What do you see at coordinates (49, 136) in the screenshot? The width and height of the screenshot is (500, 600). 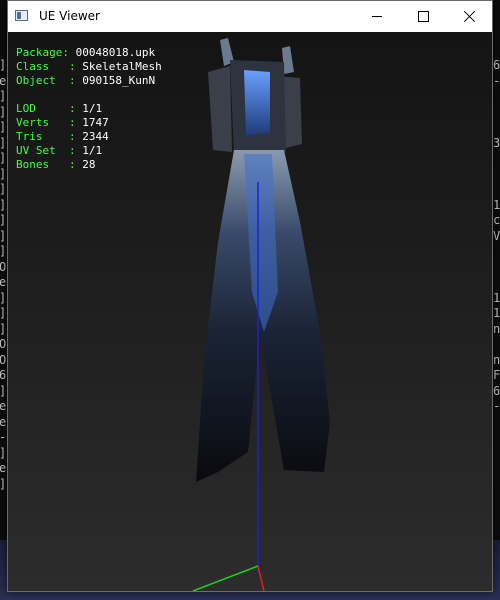 I see `tris-label: Tris :` at bounding box center [49, 136].